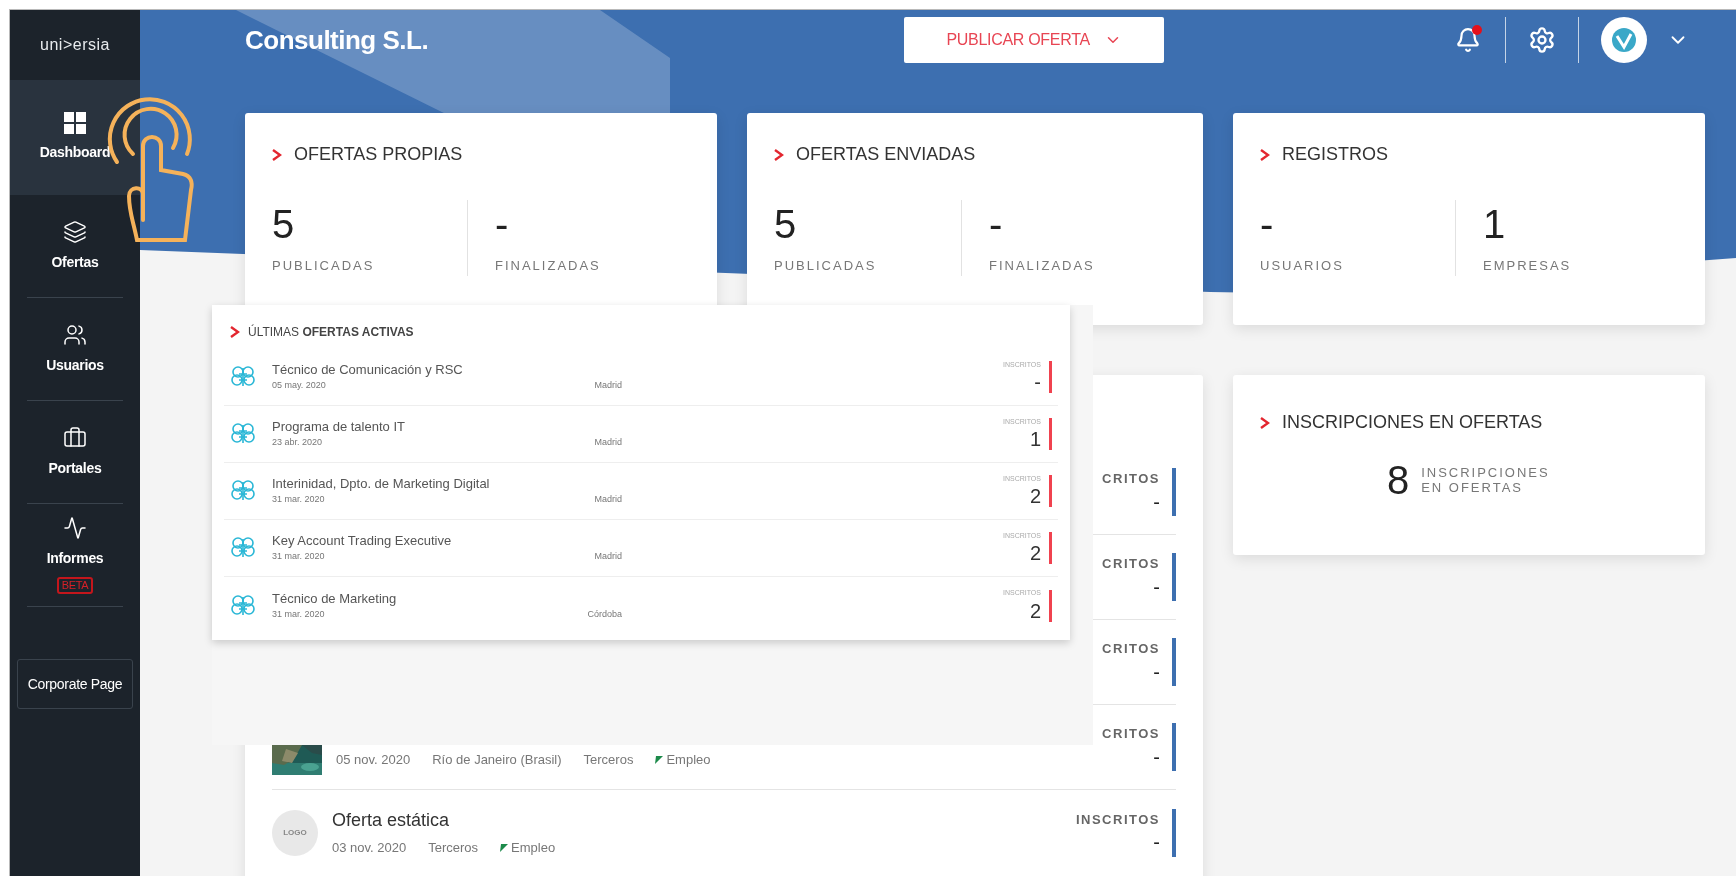  What do you see at coordinates (335, 598) in the screenshot?
I see `offer-title: Técnico de Marketing` at bounding box center [335, 598].